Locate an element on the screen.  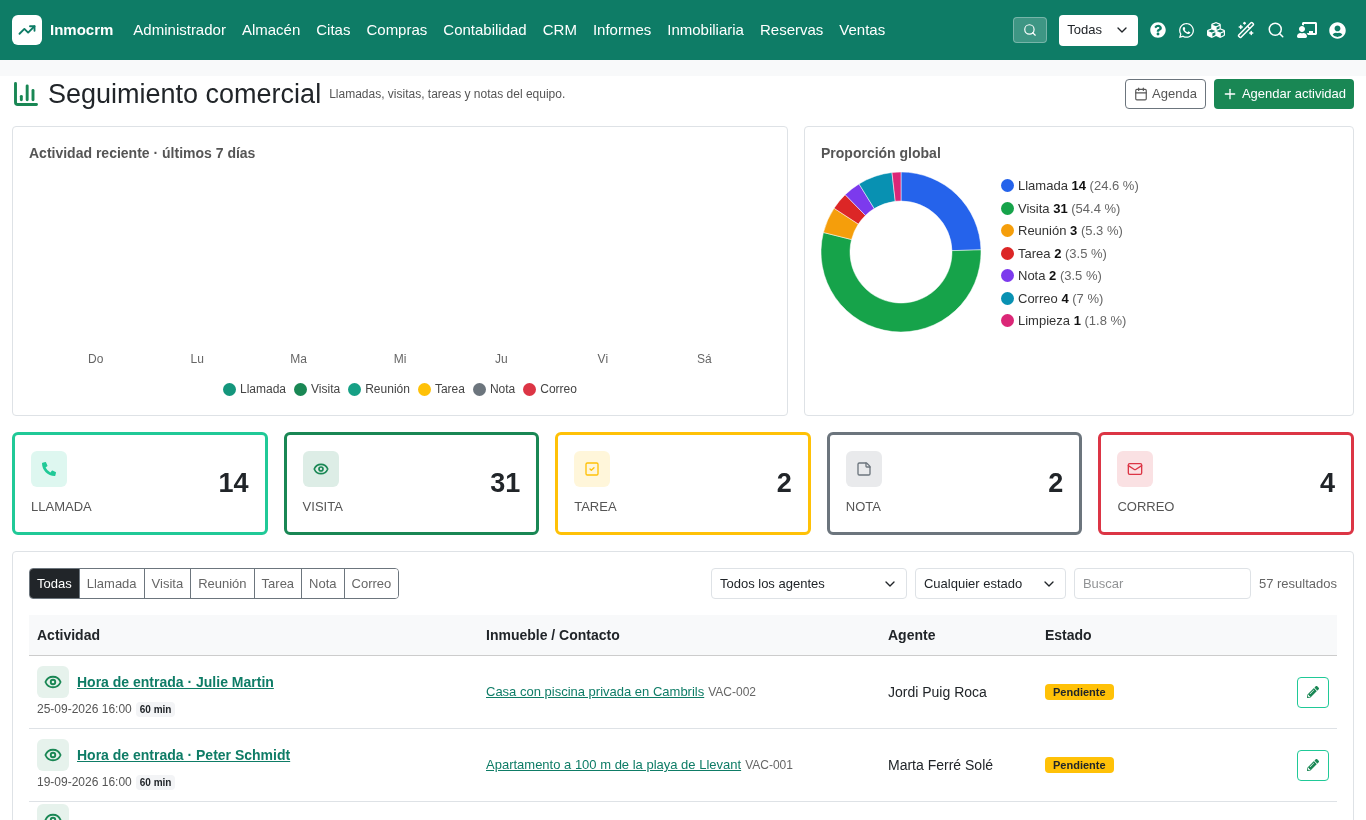
nav-link: Ventas is located at coordinates (862, 30).